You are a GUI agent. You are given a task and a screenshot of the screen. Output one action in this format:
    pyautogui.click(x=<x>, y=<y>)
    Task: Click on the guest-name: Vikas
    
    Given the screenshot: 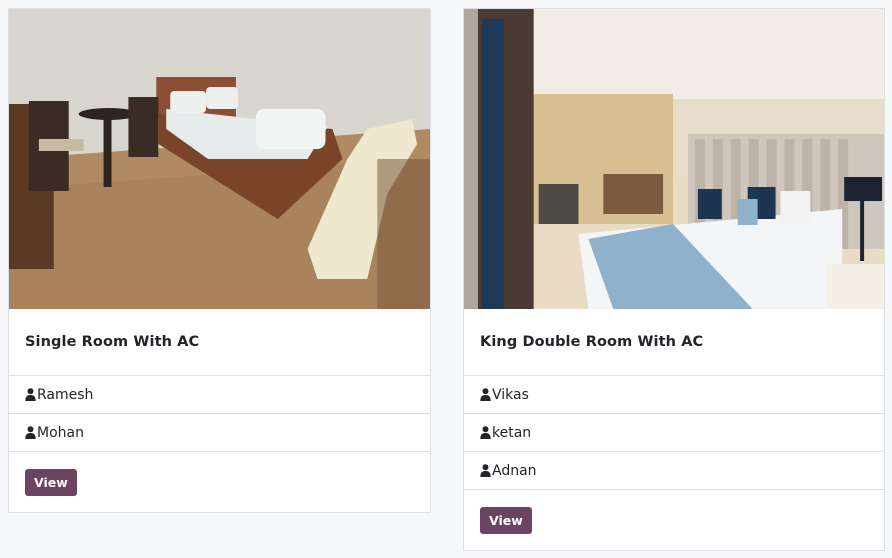 What is the action you would take?
    pyautogui.click(x=510, y=394)
    